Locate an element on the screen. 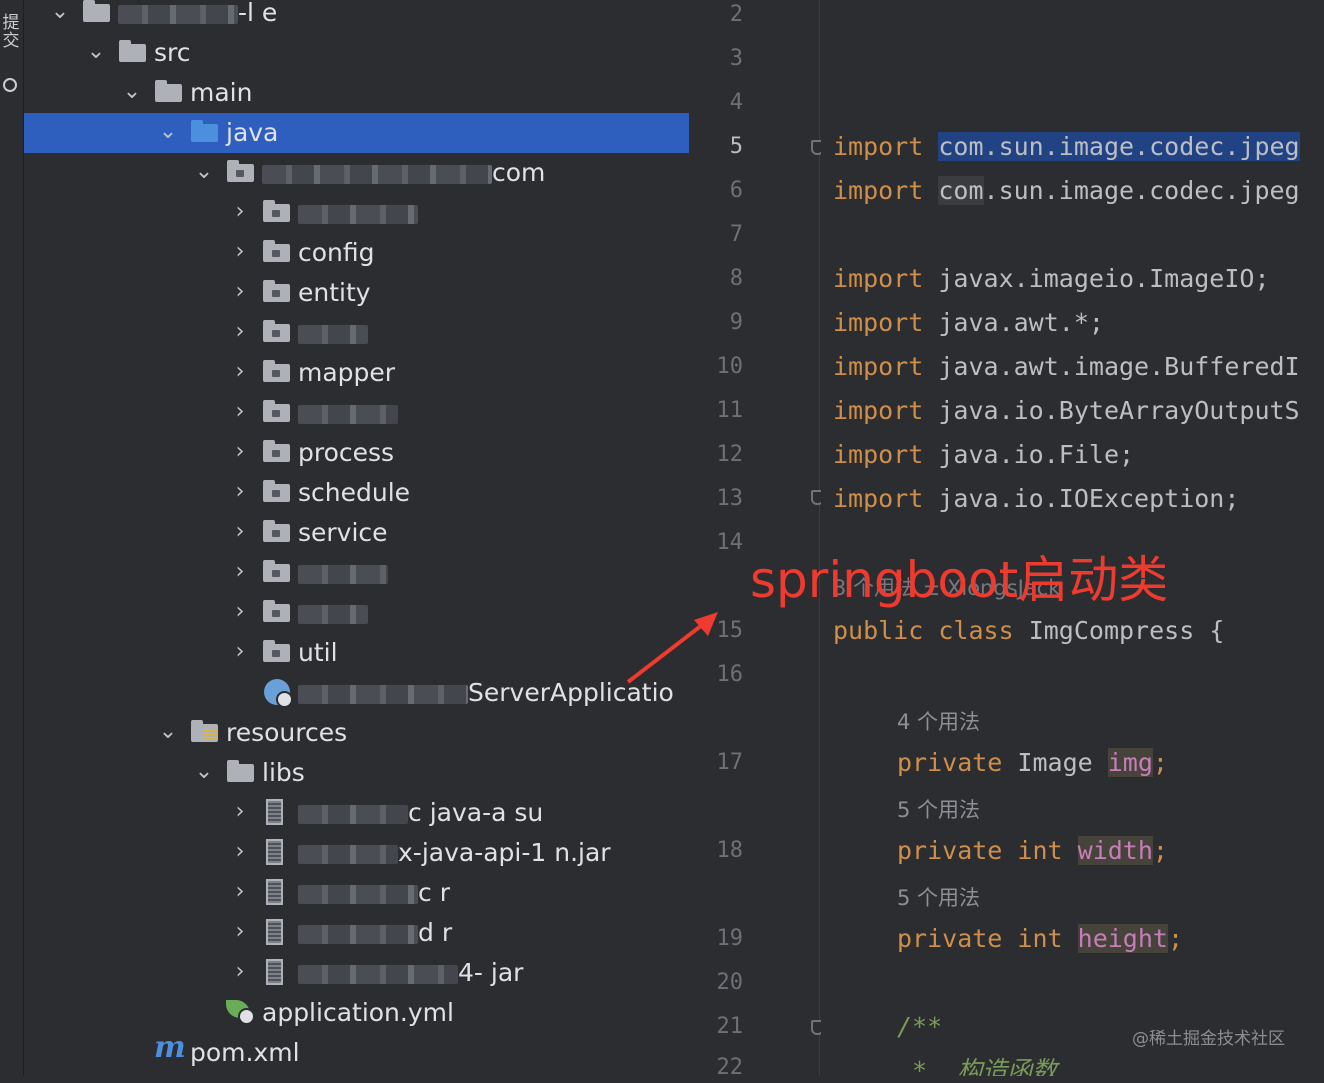  tree-row-config: › config is located at coordinates (356, 253).